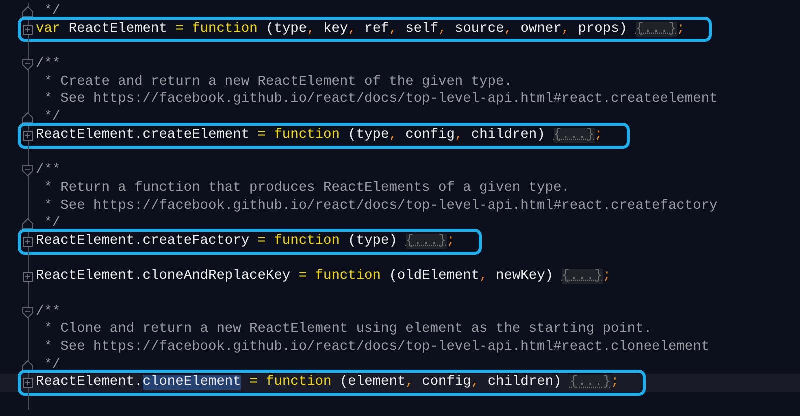 The height and width of the screenshot is (416, 800). Describe the element at coordinates (324, 135) in the screenshot. I see `highlighted-code-line: ReactElement.createElement = function (type, config, children) {...};` at that location.